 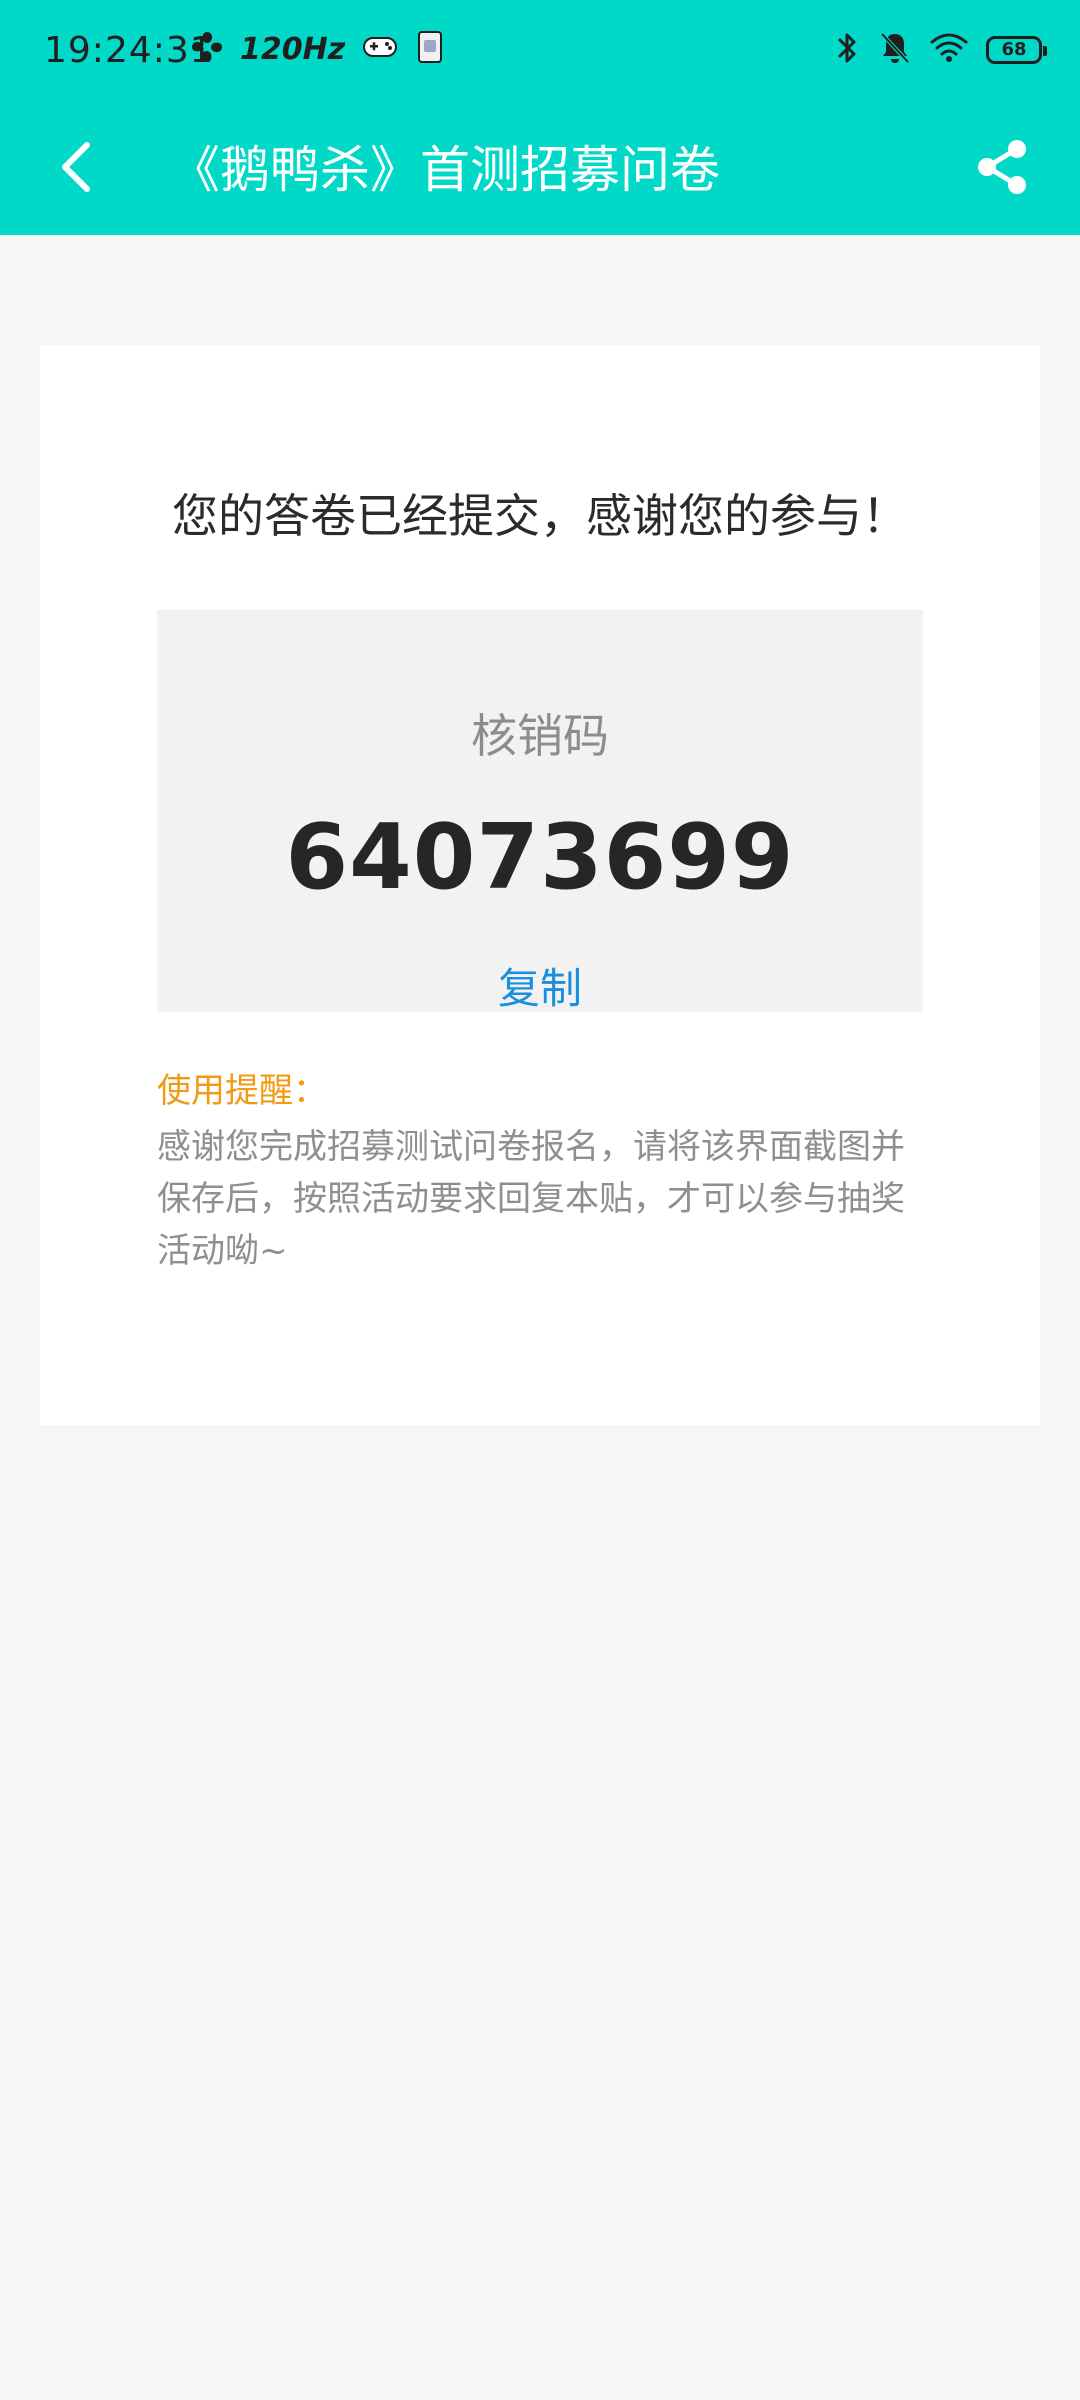 What do you see at coordinates (445, 170) in the screenshot?
I see `page-title: 《鹅鸭杀》首测招募问卷` at bounding box center [445, 170].